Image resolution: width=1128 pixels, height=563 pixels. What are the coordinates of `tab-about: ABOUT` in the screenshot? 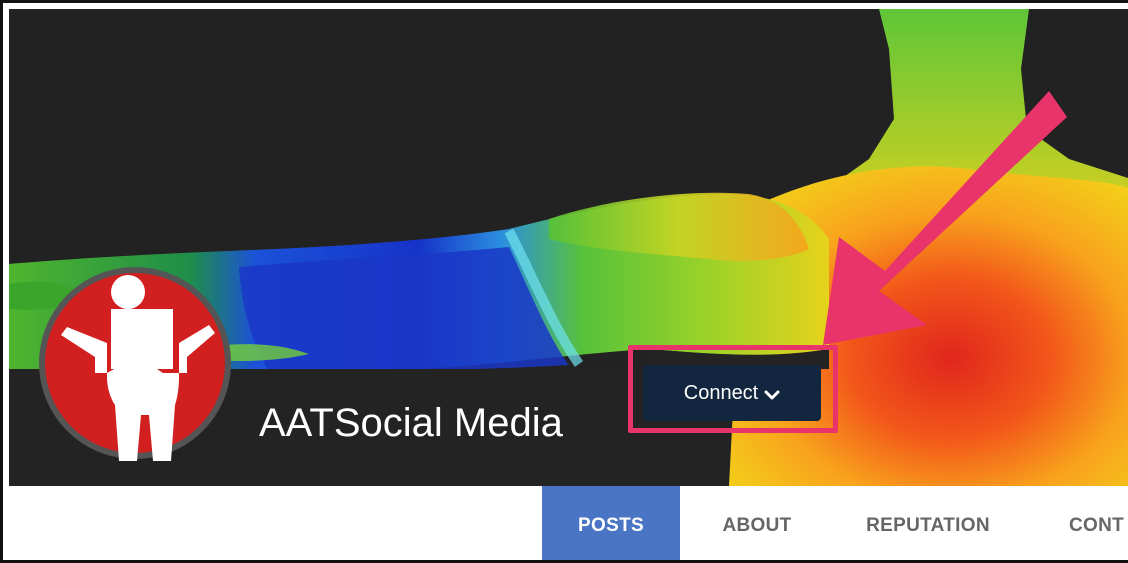 It's located at (757, 523).